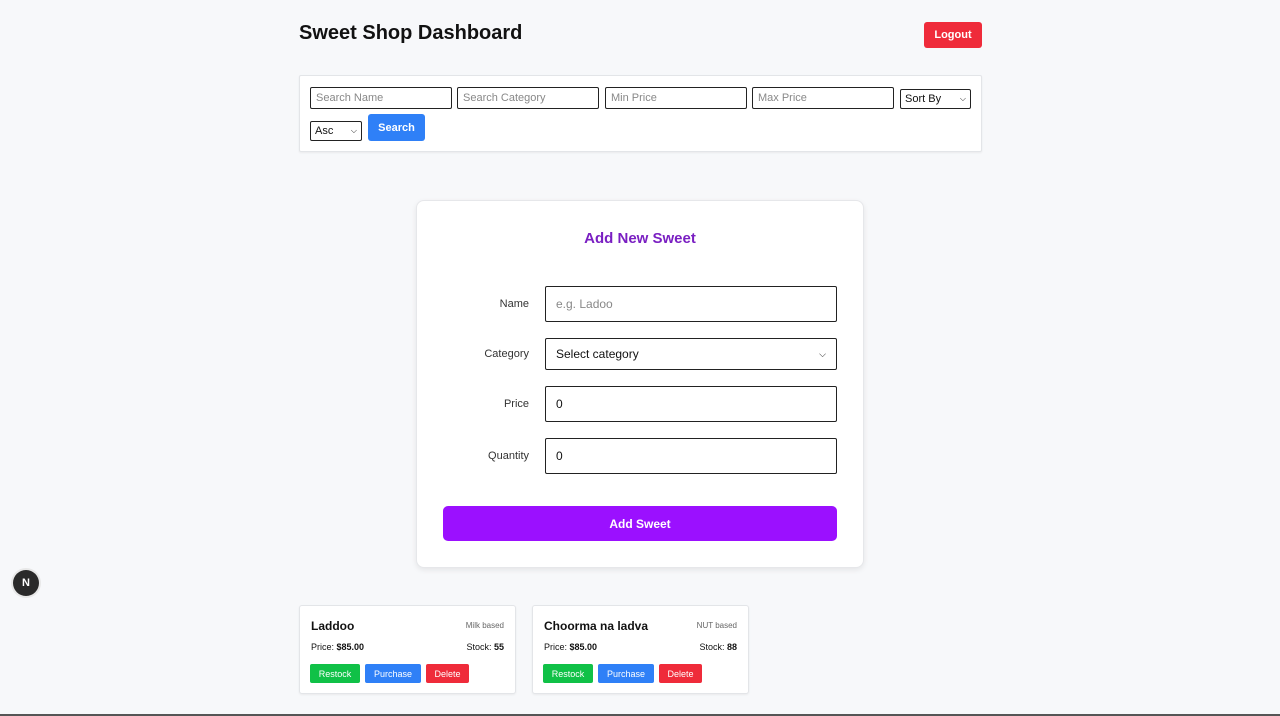 The image size is (1280, 716). Describe the element at coordinates (508, 456) in the screenshot. I see `quantity-label: Quantity` at that location.